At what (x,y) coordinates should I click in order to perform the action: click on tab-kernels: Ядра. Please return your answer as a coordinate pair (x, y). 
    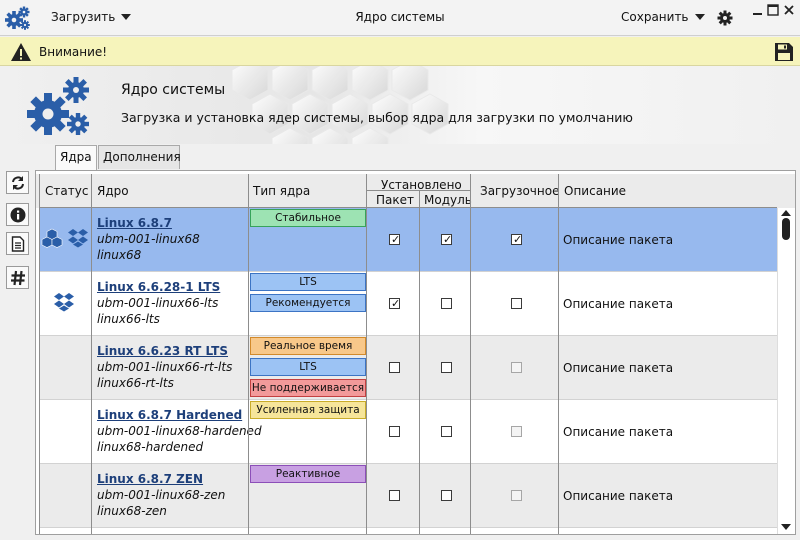
    Looking at the image, I should click on (76, 158).